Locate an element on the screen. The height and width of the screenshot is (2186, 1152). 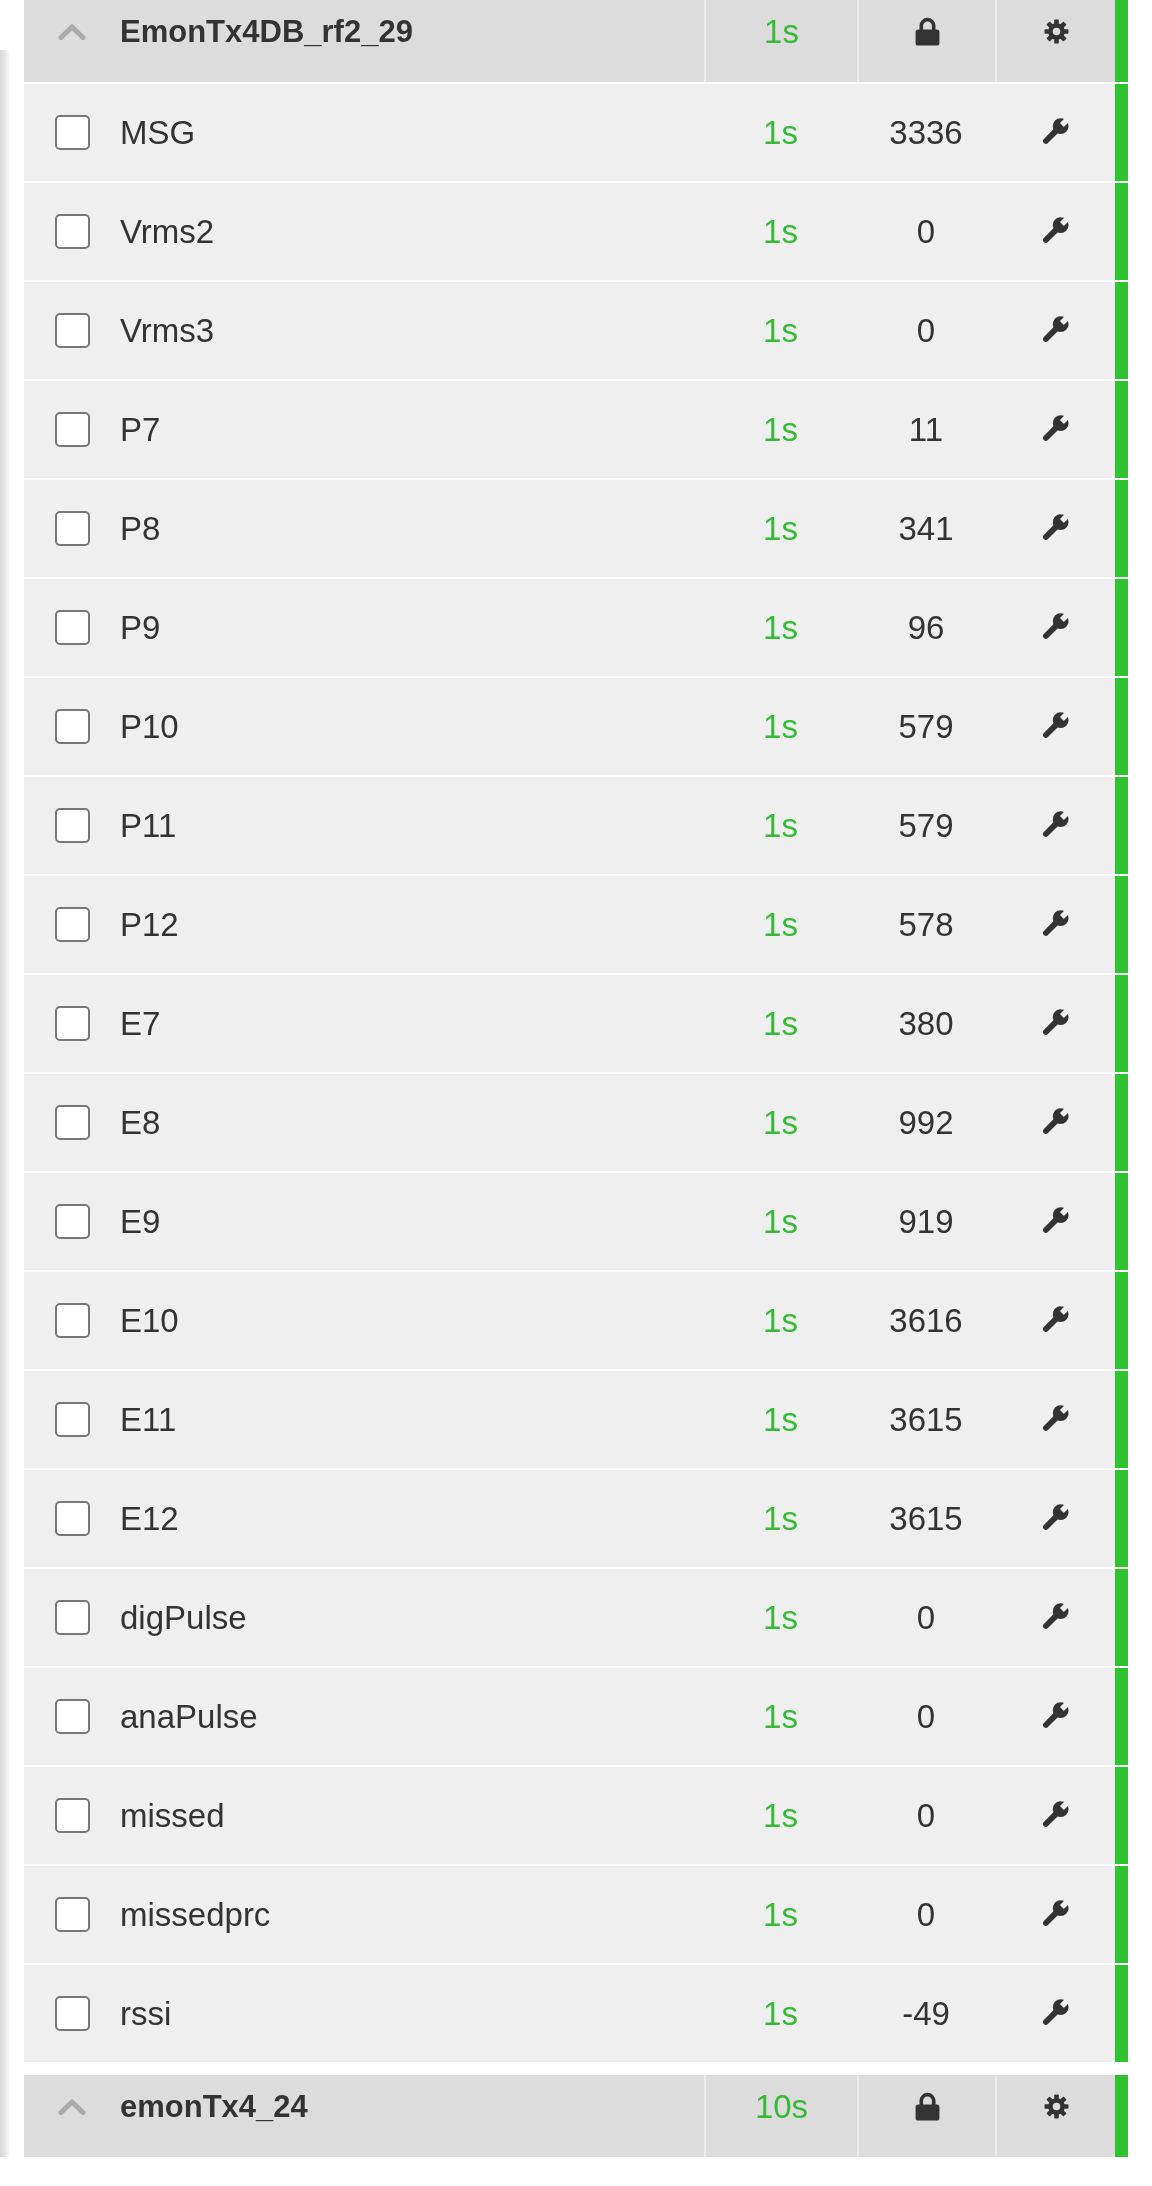
input-name: E8 is located at coordinates (140, 1122).